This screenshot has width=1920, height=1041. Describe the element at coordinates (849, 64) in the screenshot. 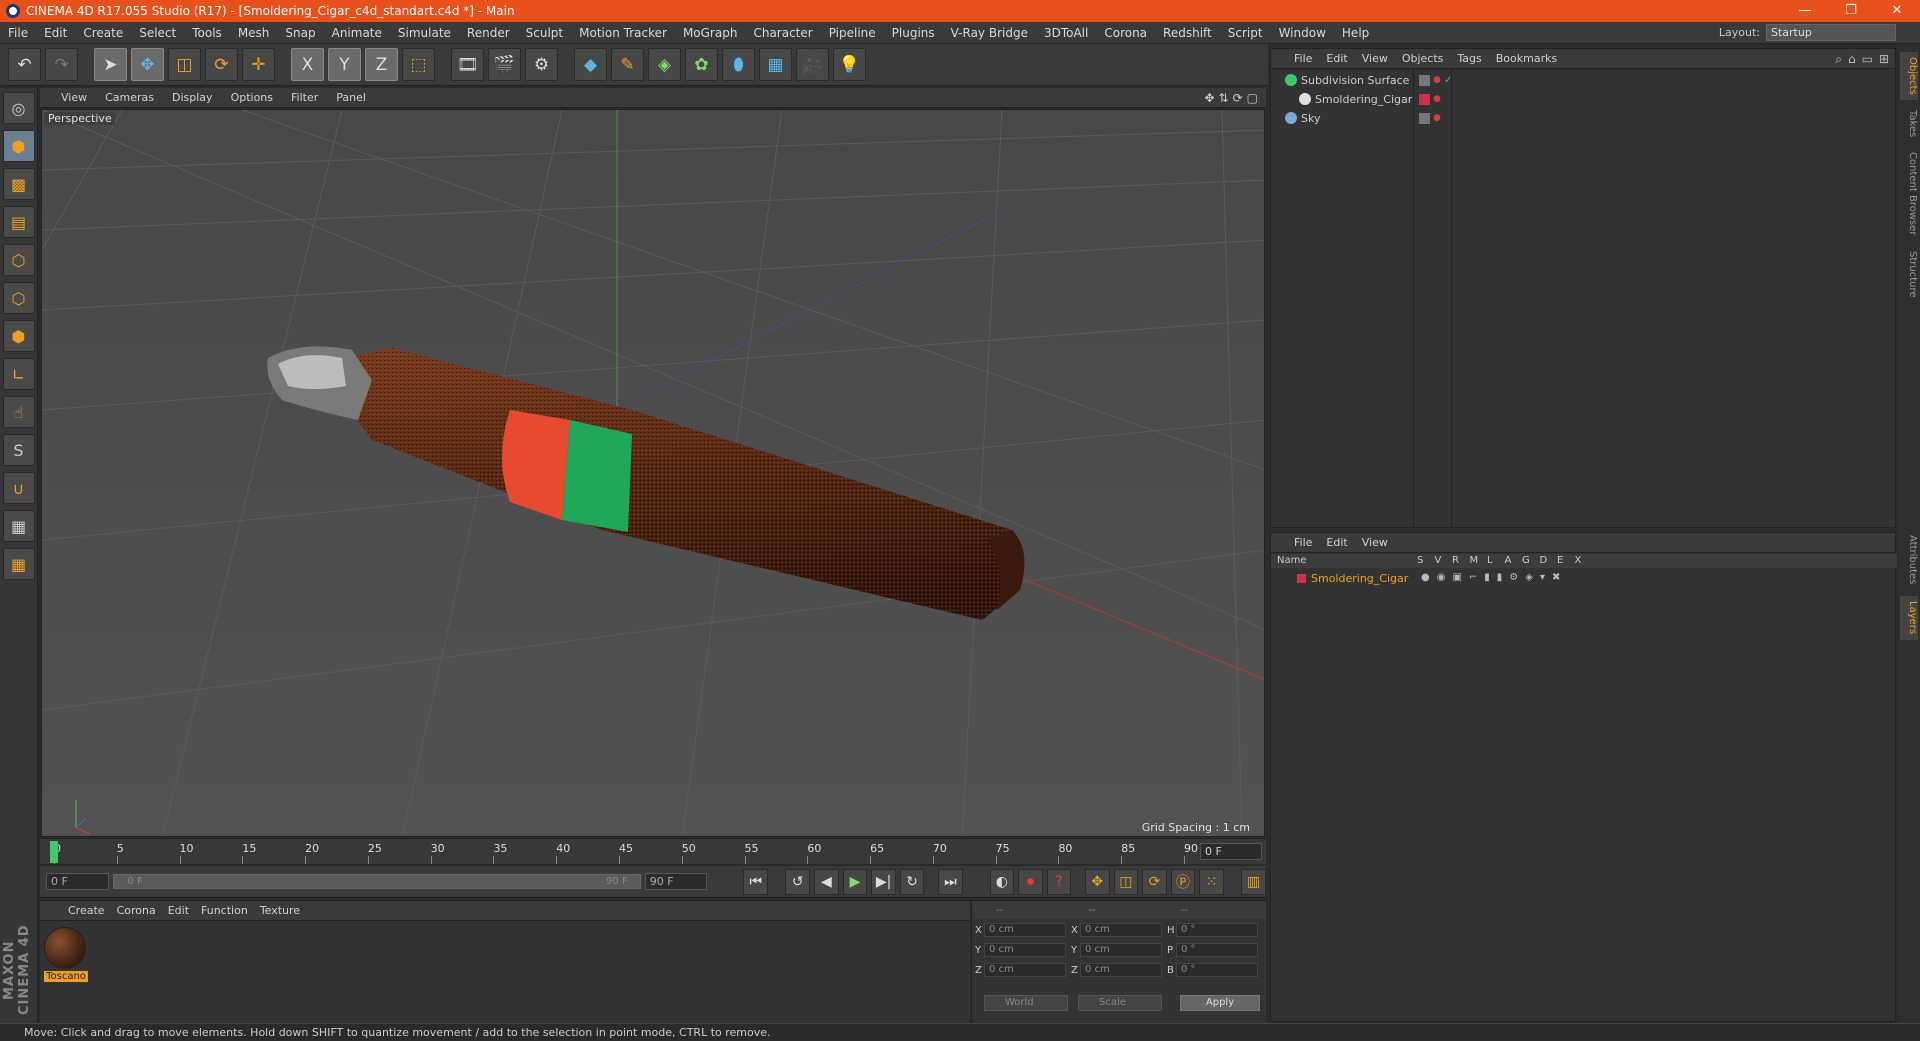

I see `light-icon: 💡` at that location.